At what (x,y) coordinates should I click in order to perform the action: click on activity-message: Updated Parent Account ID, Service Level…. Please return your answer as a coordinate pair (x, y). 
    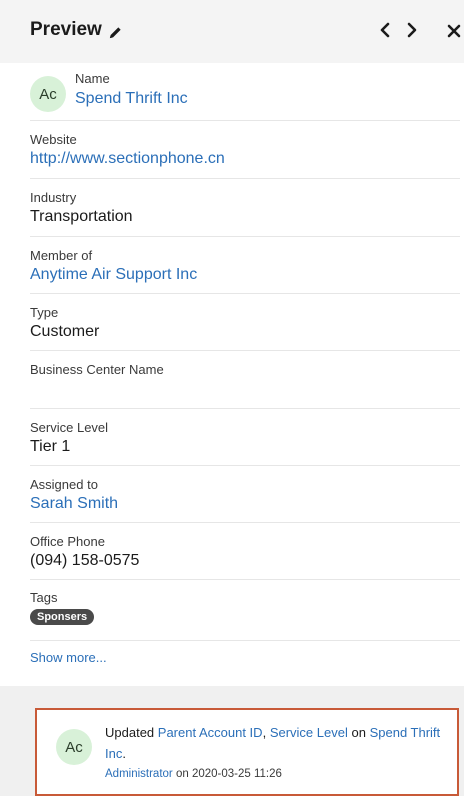
    Looking at the image, I should click on (275, 743).